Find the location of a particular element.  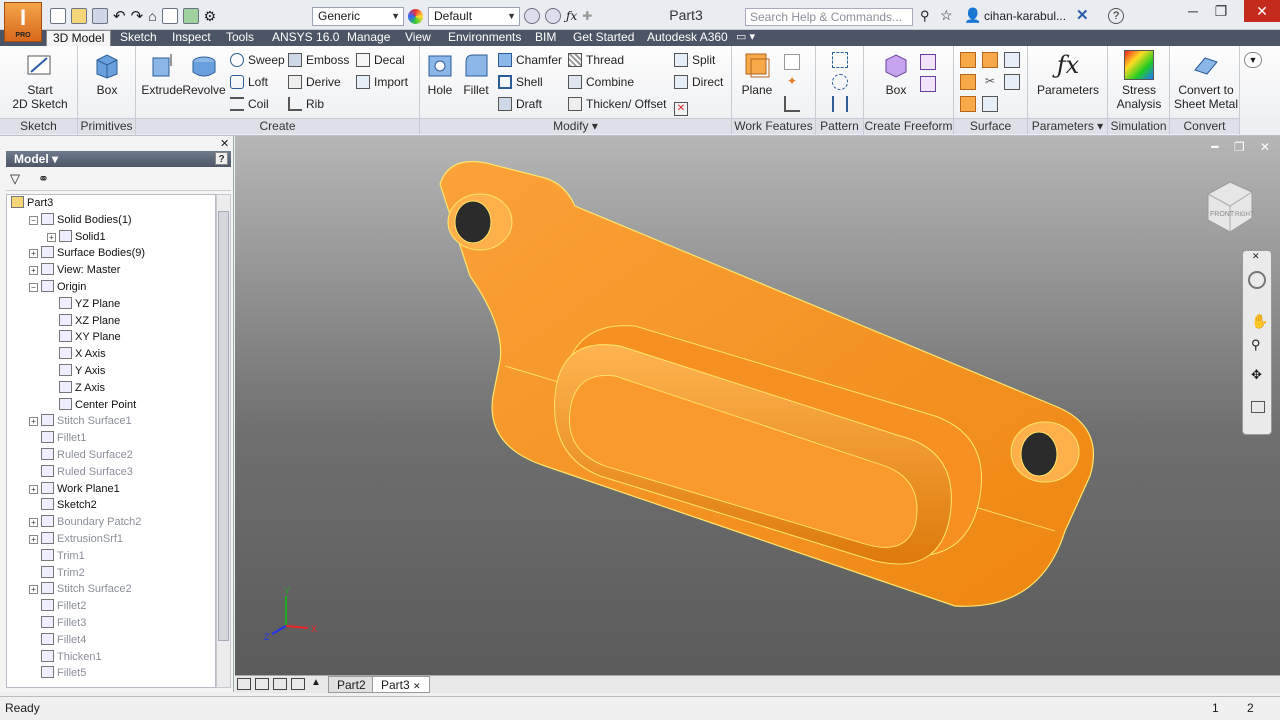

tab-tools: Tools is located at coordinates (240, 38).